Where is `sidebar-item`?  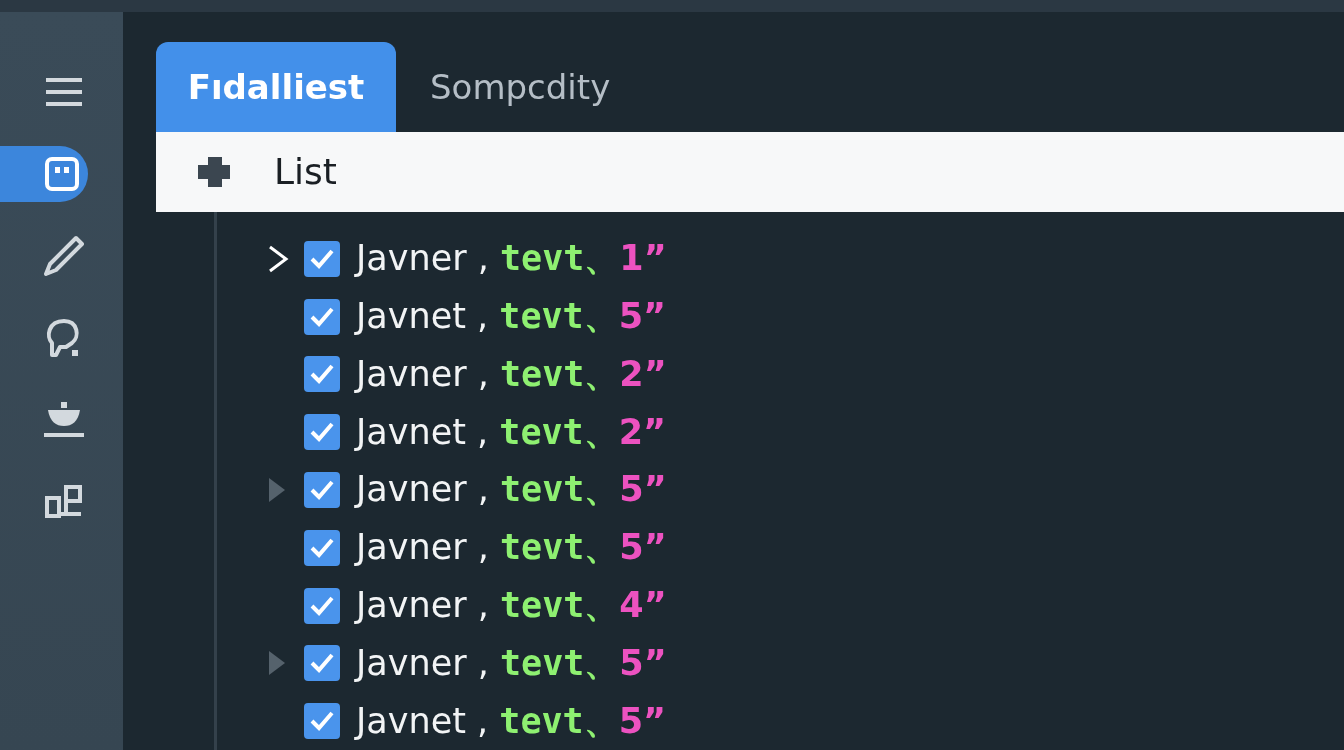 sidebar-item is located at coordinates (44, 173).